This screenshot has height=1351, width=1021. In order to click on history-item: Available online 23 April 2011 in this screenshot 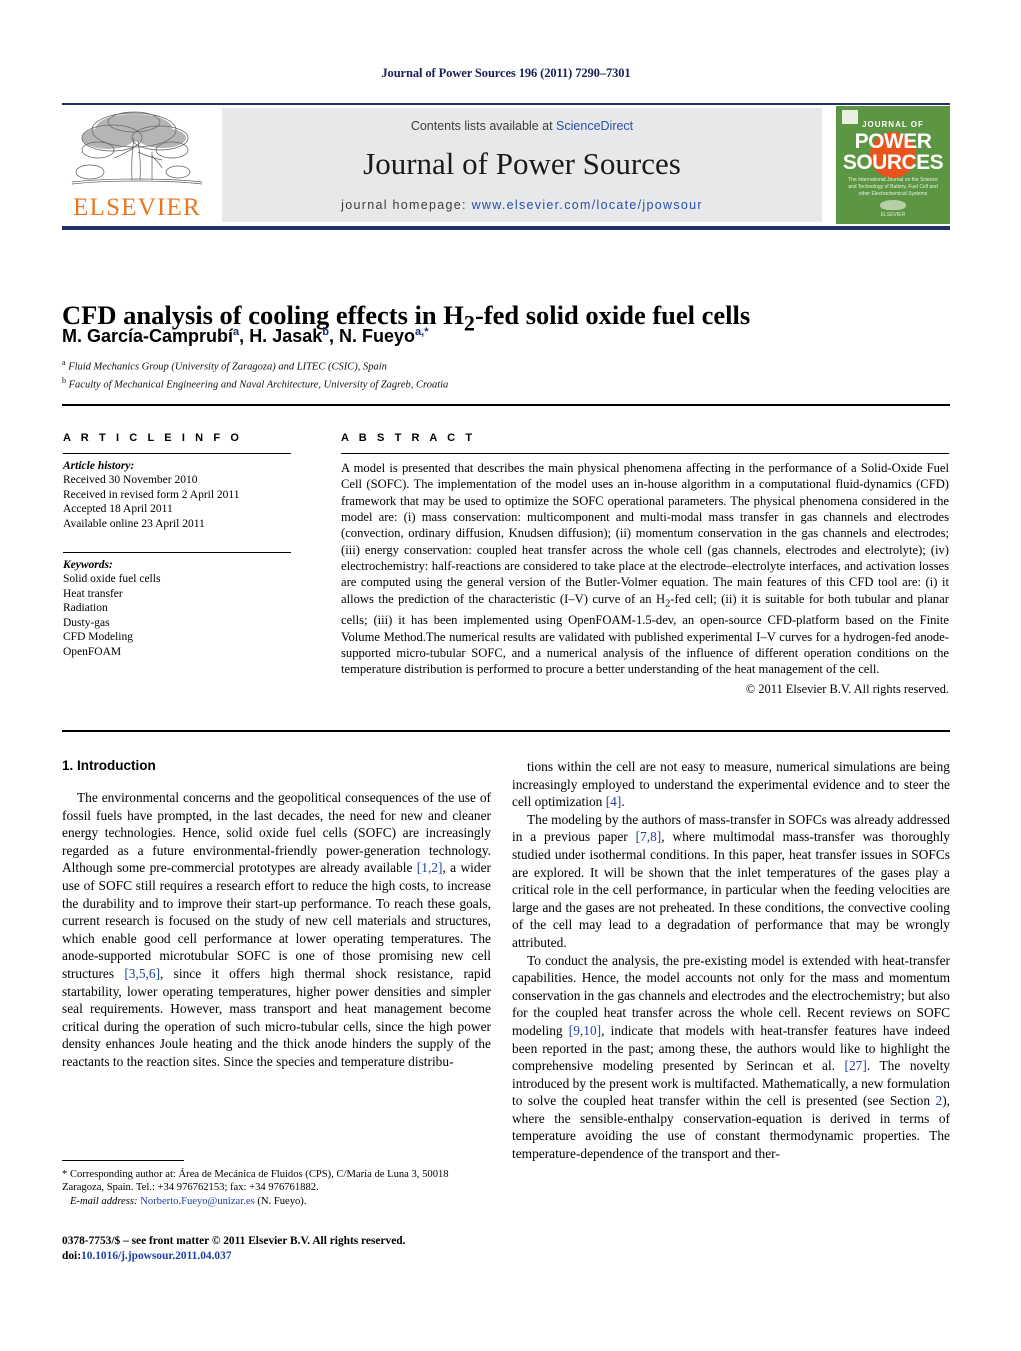, I will do `click(134, 523)`.